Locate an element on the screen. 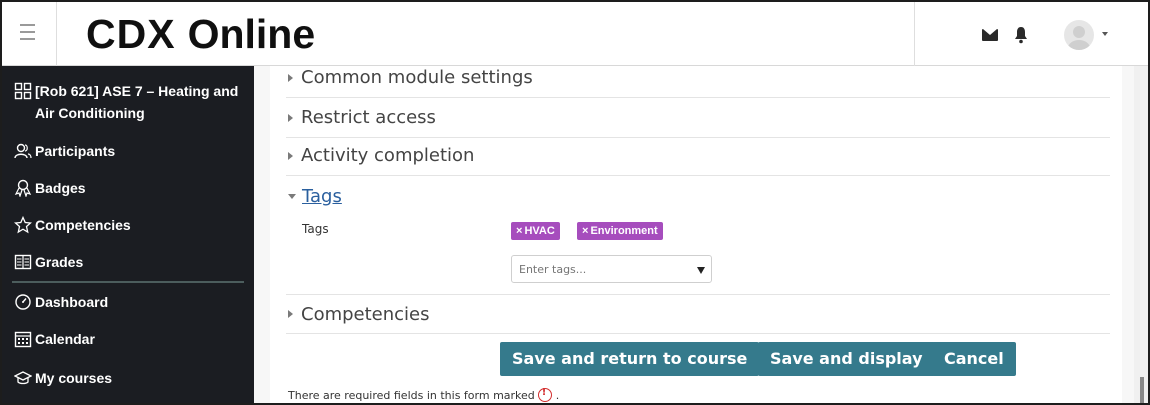 The image size is (1150, 405). sidebar-item-label: Competencies is located at coordinates (83, 225).